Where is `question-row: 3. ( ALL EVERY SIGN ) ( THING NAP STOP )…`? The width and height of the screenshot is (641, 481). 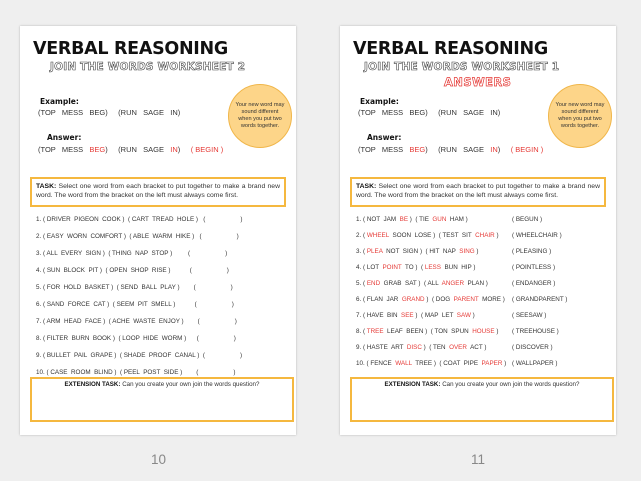 question-row: 3. ( ALL EVERY SIGN ) ( THING NAP STOP )… is located at coordinates (132, 253).